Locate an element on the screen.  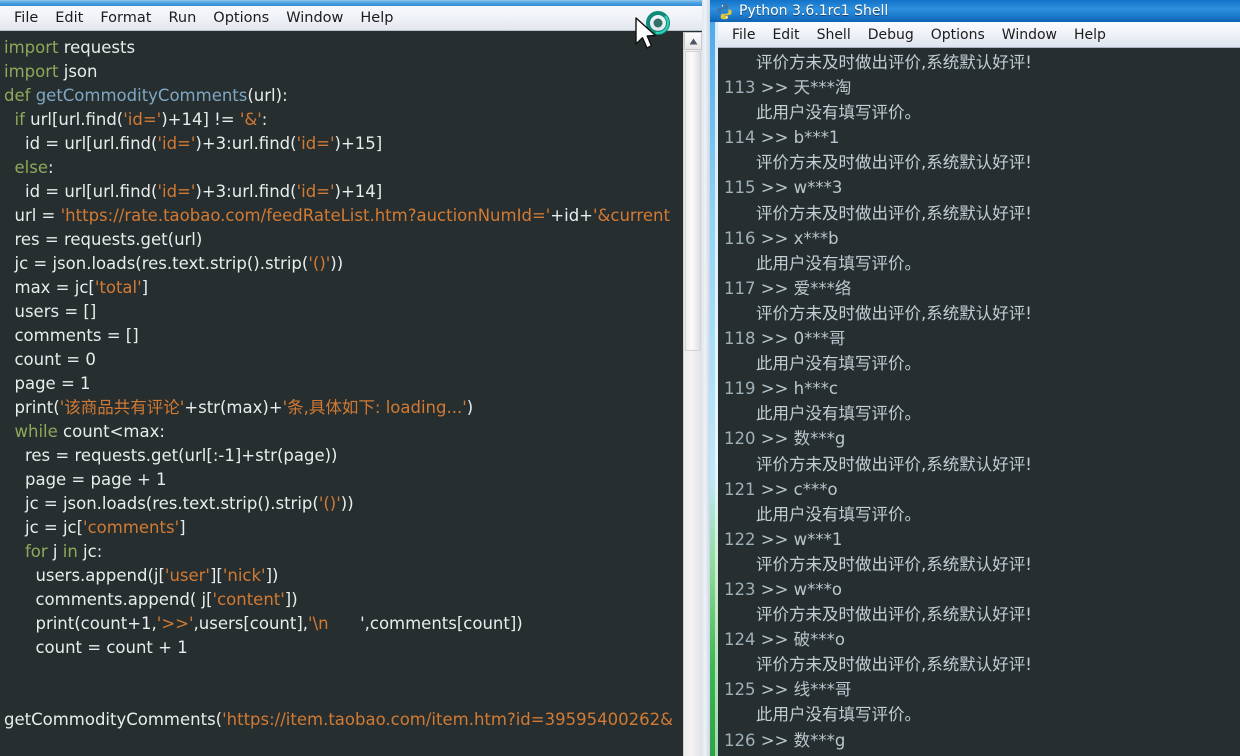
editor-menu-item-options: Options is located at coordinates (241, 18).